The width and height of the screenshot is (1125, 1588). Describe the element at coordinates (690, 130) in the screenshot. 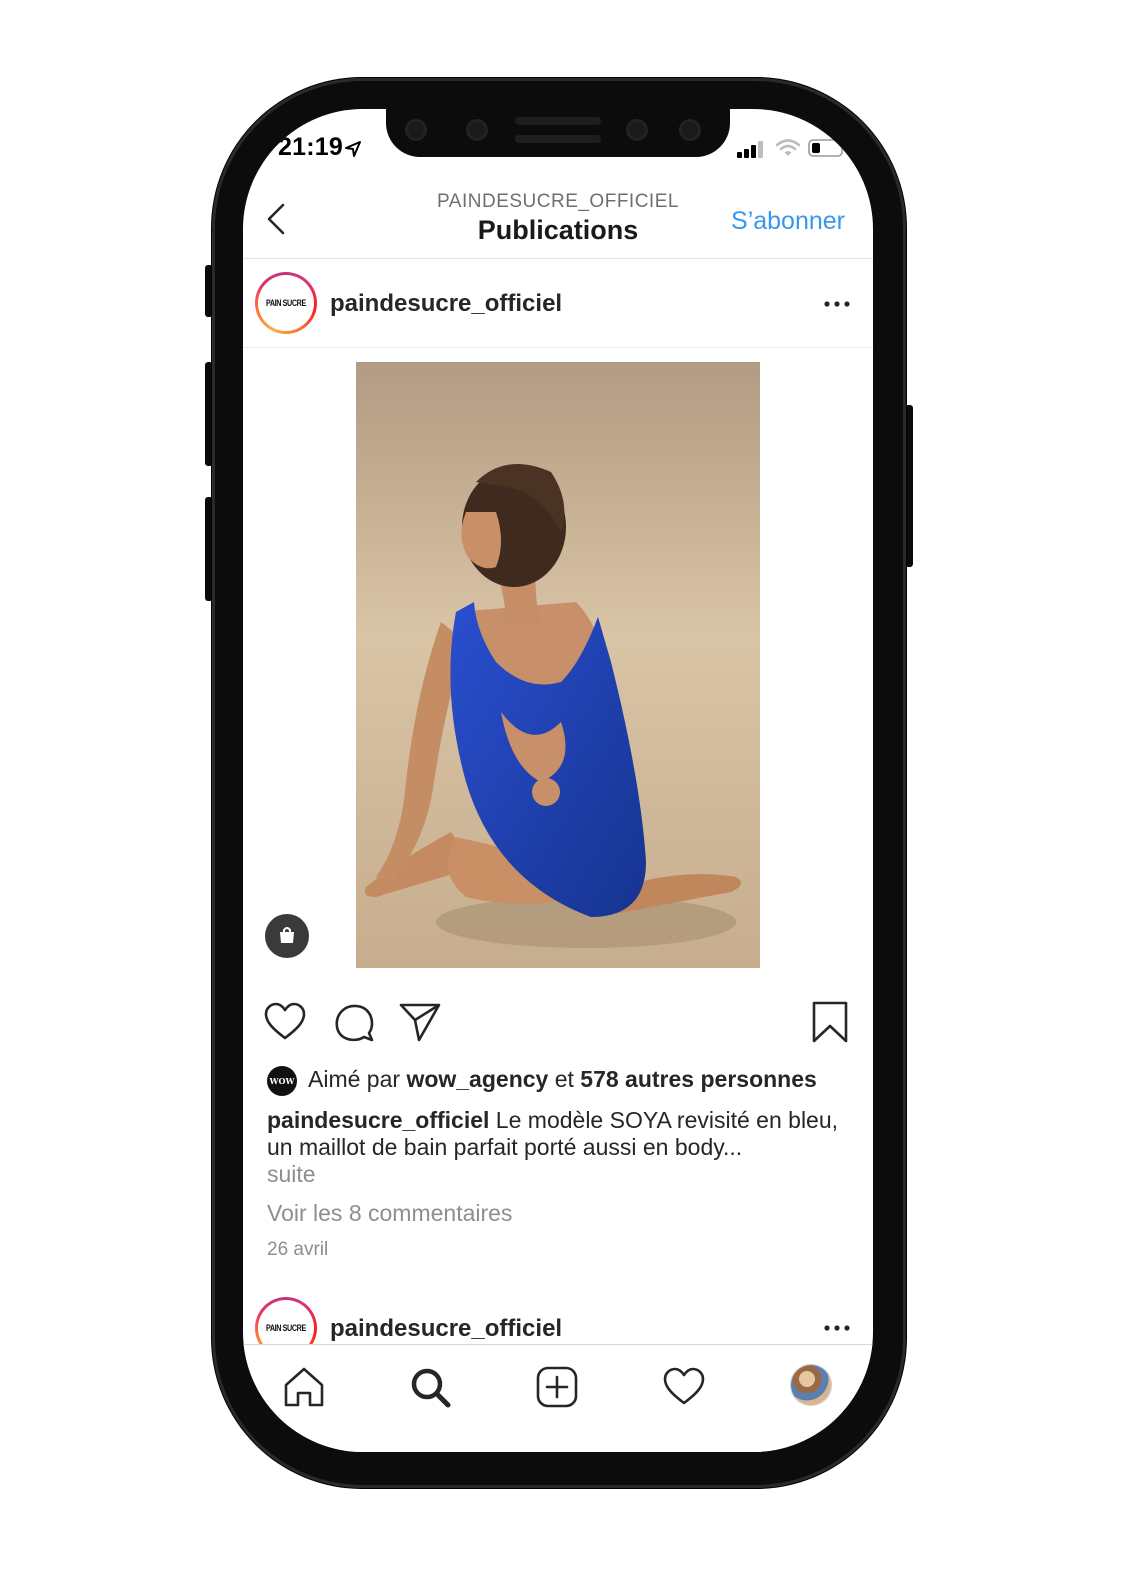

I see `front-camera-icon` at that location.